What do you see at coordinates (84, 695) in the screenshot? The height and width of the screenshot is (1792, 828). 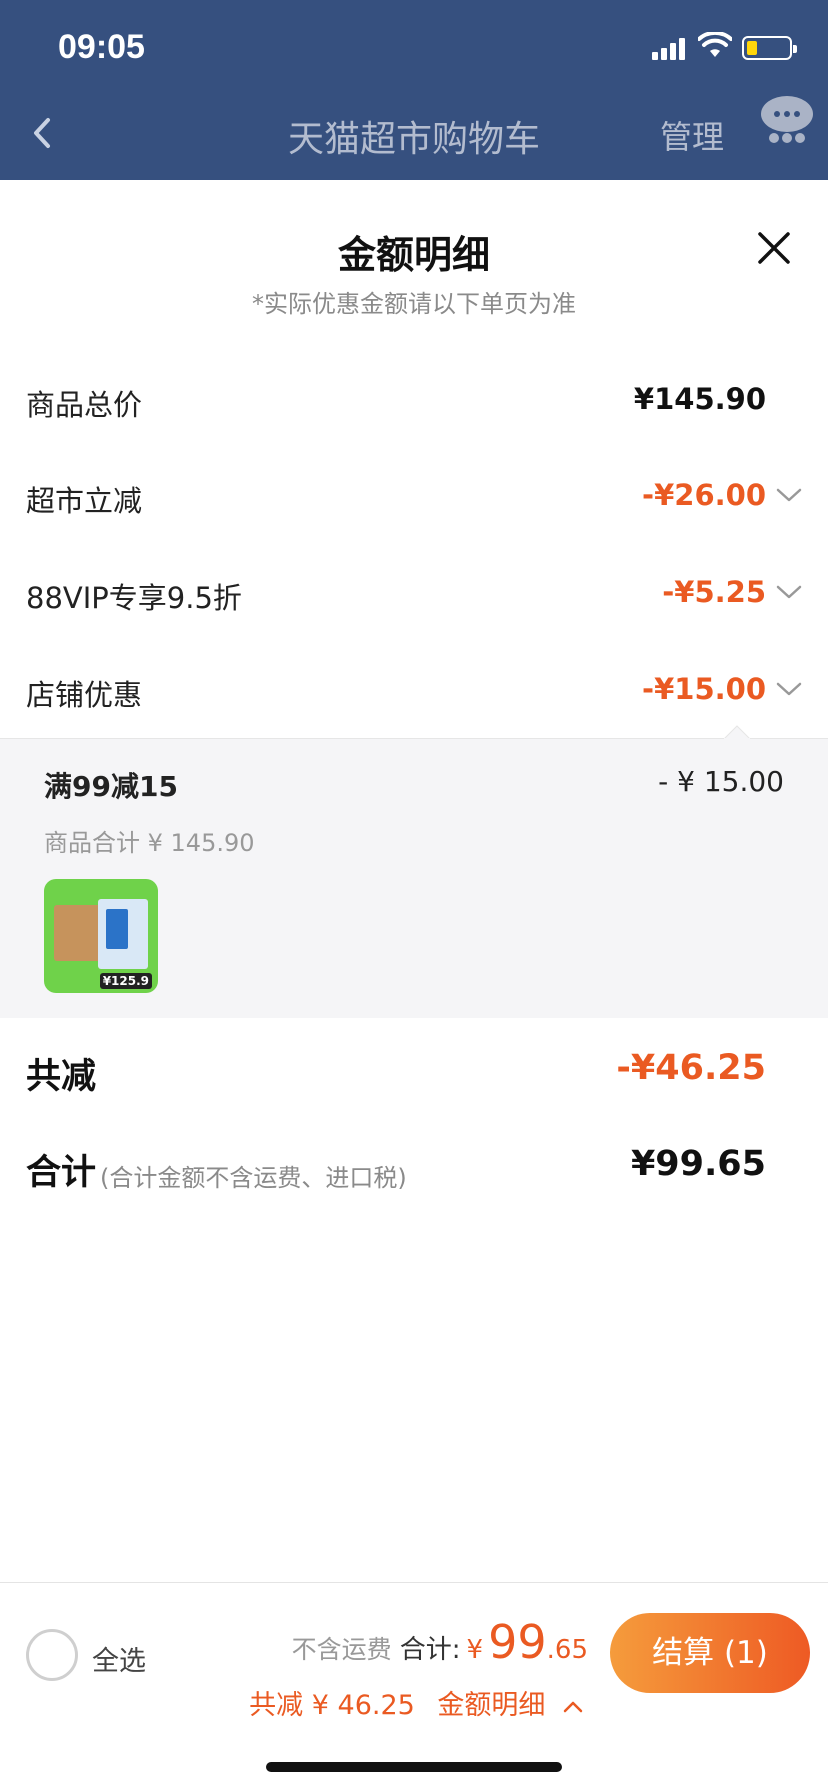 I see `row-label: 店铺优惠` at bounding box center [84, 695].